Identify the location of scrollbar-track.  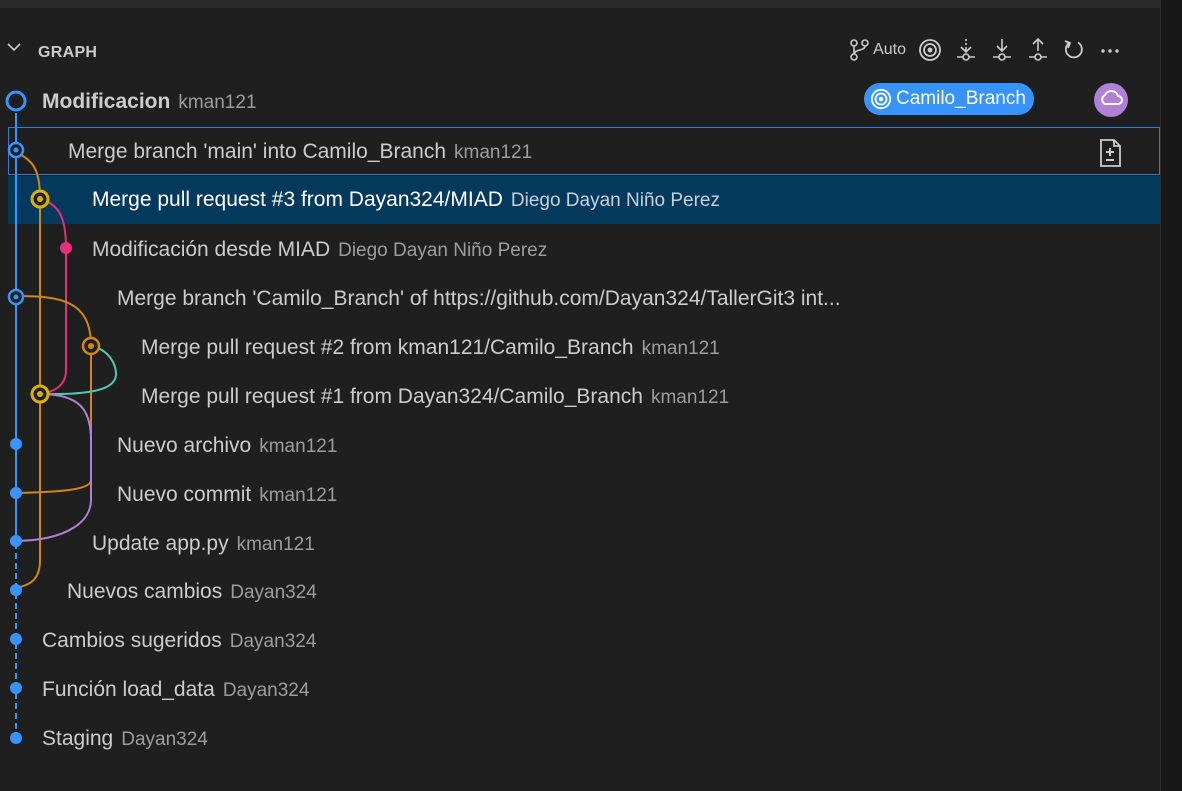
(1171, 395).